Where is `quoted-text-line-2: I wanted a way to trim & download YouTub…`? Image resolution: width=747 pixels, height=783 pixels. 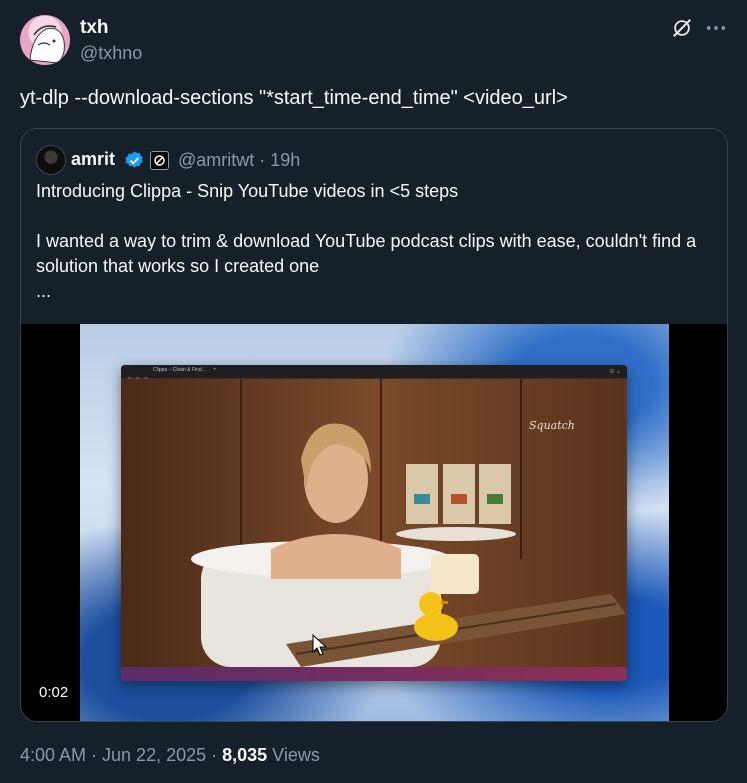
quoted-text-line-2: I wanted a way to trim & download YouTub… is located at coordinates (366, 253).